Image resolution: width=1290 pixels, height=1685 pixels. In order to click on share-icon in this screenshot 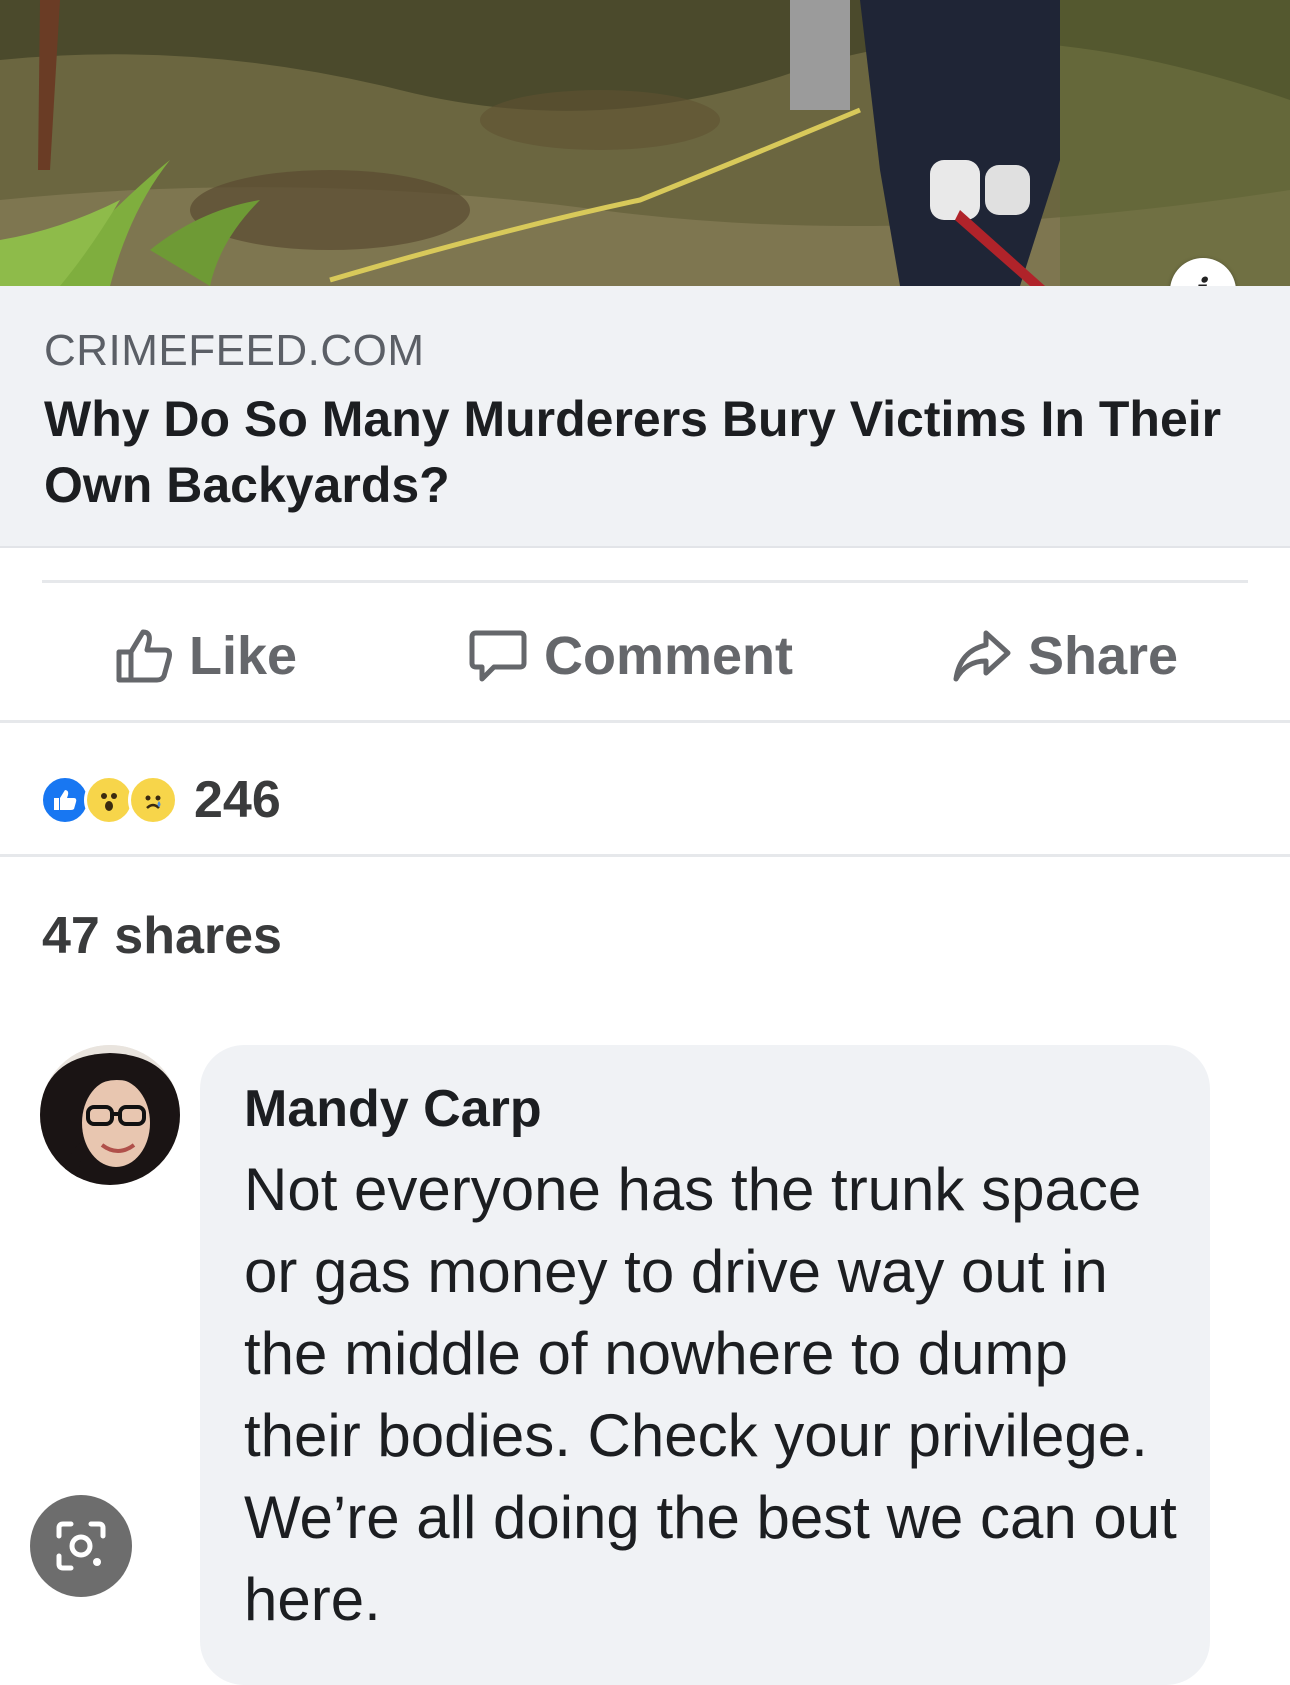, I will do `click(982, 656)`.